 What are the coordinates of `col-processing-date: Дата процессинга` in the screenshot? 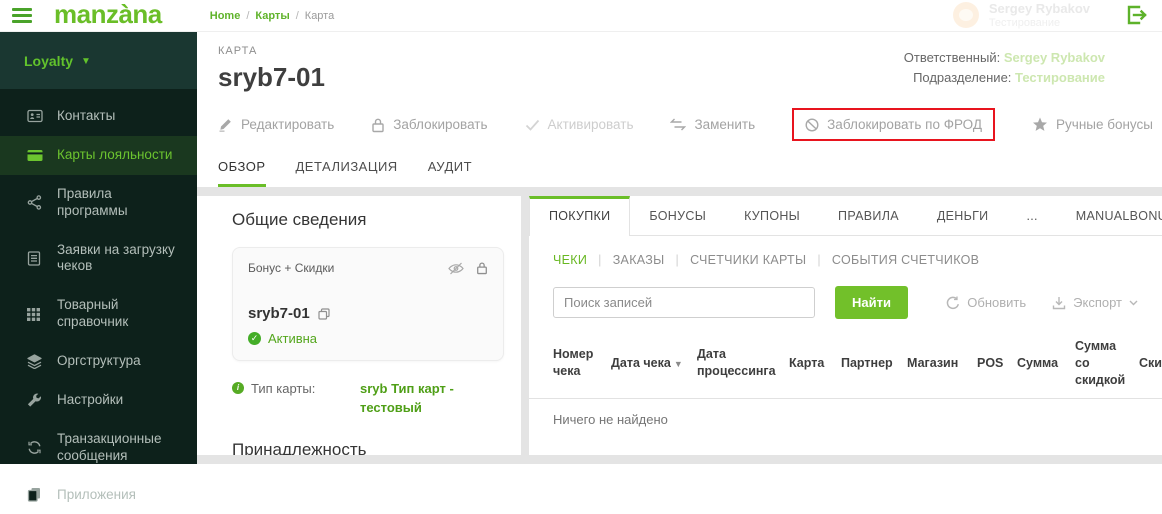 It's located at (737, 363).